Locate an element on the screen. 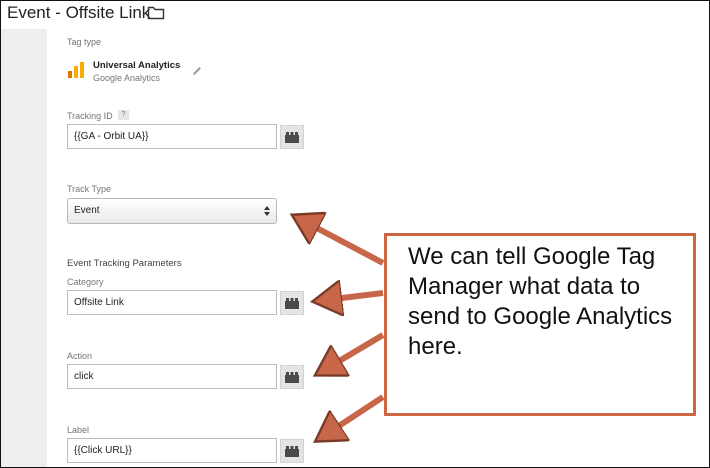 The width and height of the screenshot is (710, 468). arrow-to-action is located at coordinates (352, 352).